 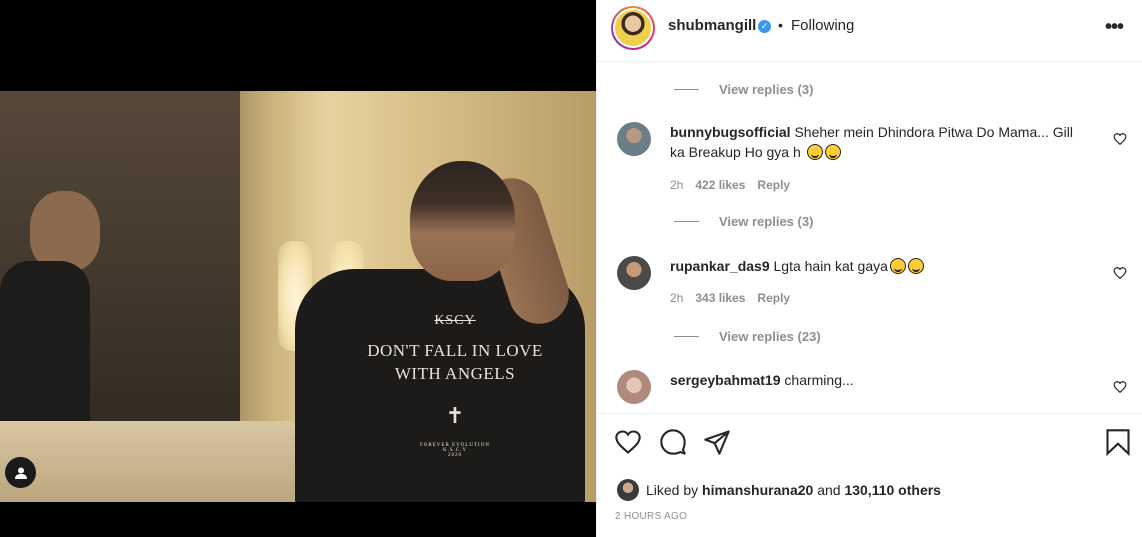 What do you see at coordinates (875, 266) in the screenshot?
I see `comment-text: rupankar_das9 Lgta hain kat gaya` at bounding box center [875, 266].